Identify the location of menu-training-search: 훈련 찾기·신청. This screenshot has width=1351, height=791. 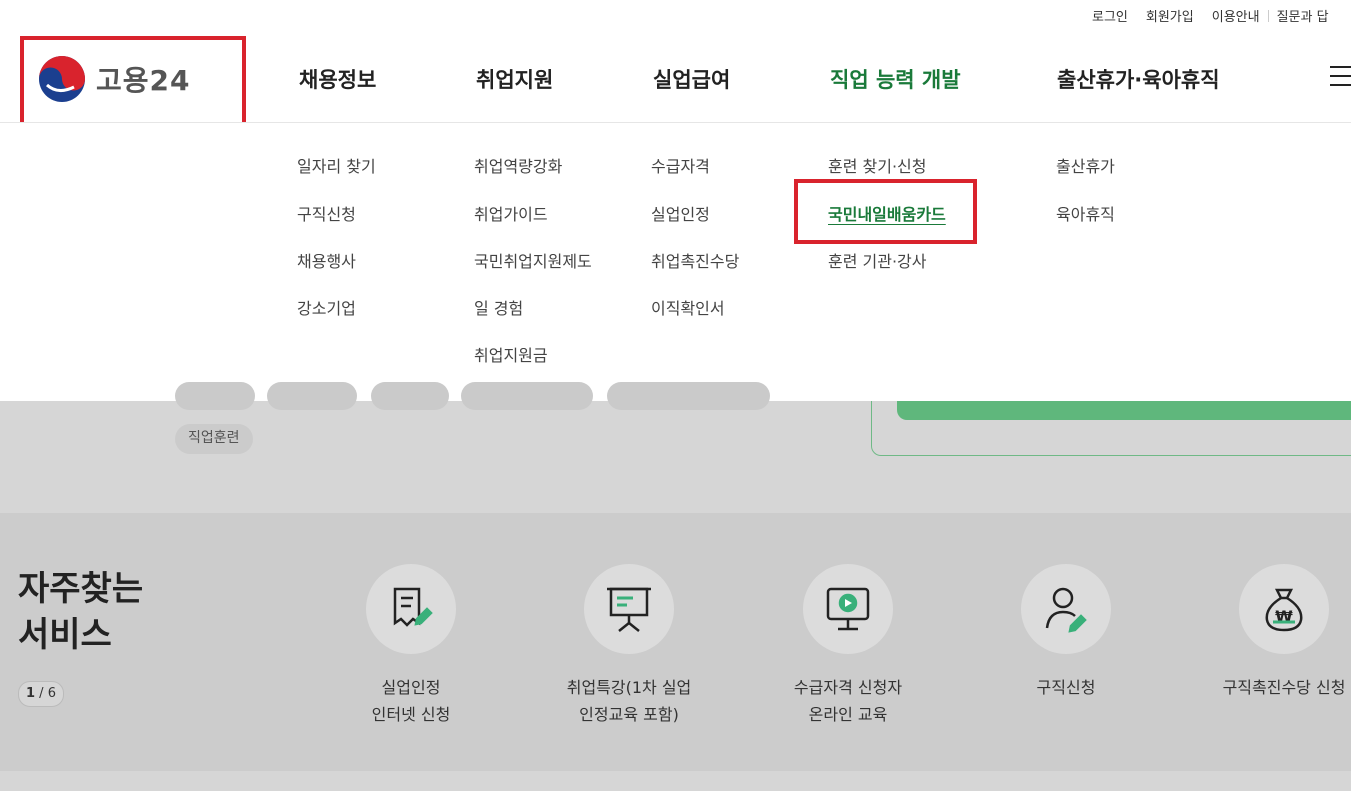
(877, 165).